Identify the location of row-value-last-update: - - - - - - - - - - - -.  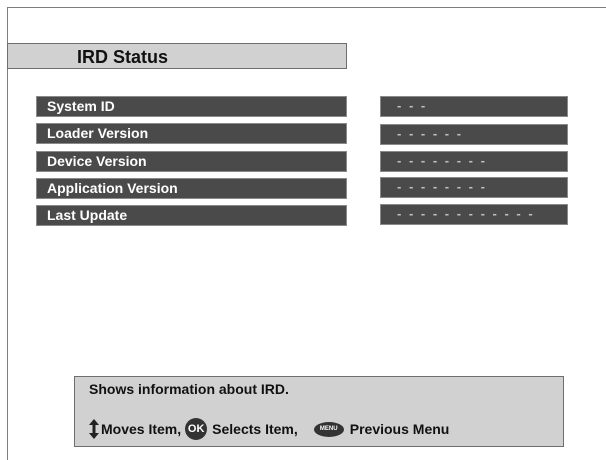
(474, 214).